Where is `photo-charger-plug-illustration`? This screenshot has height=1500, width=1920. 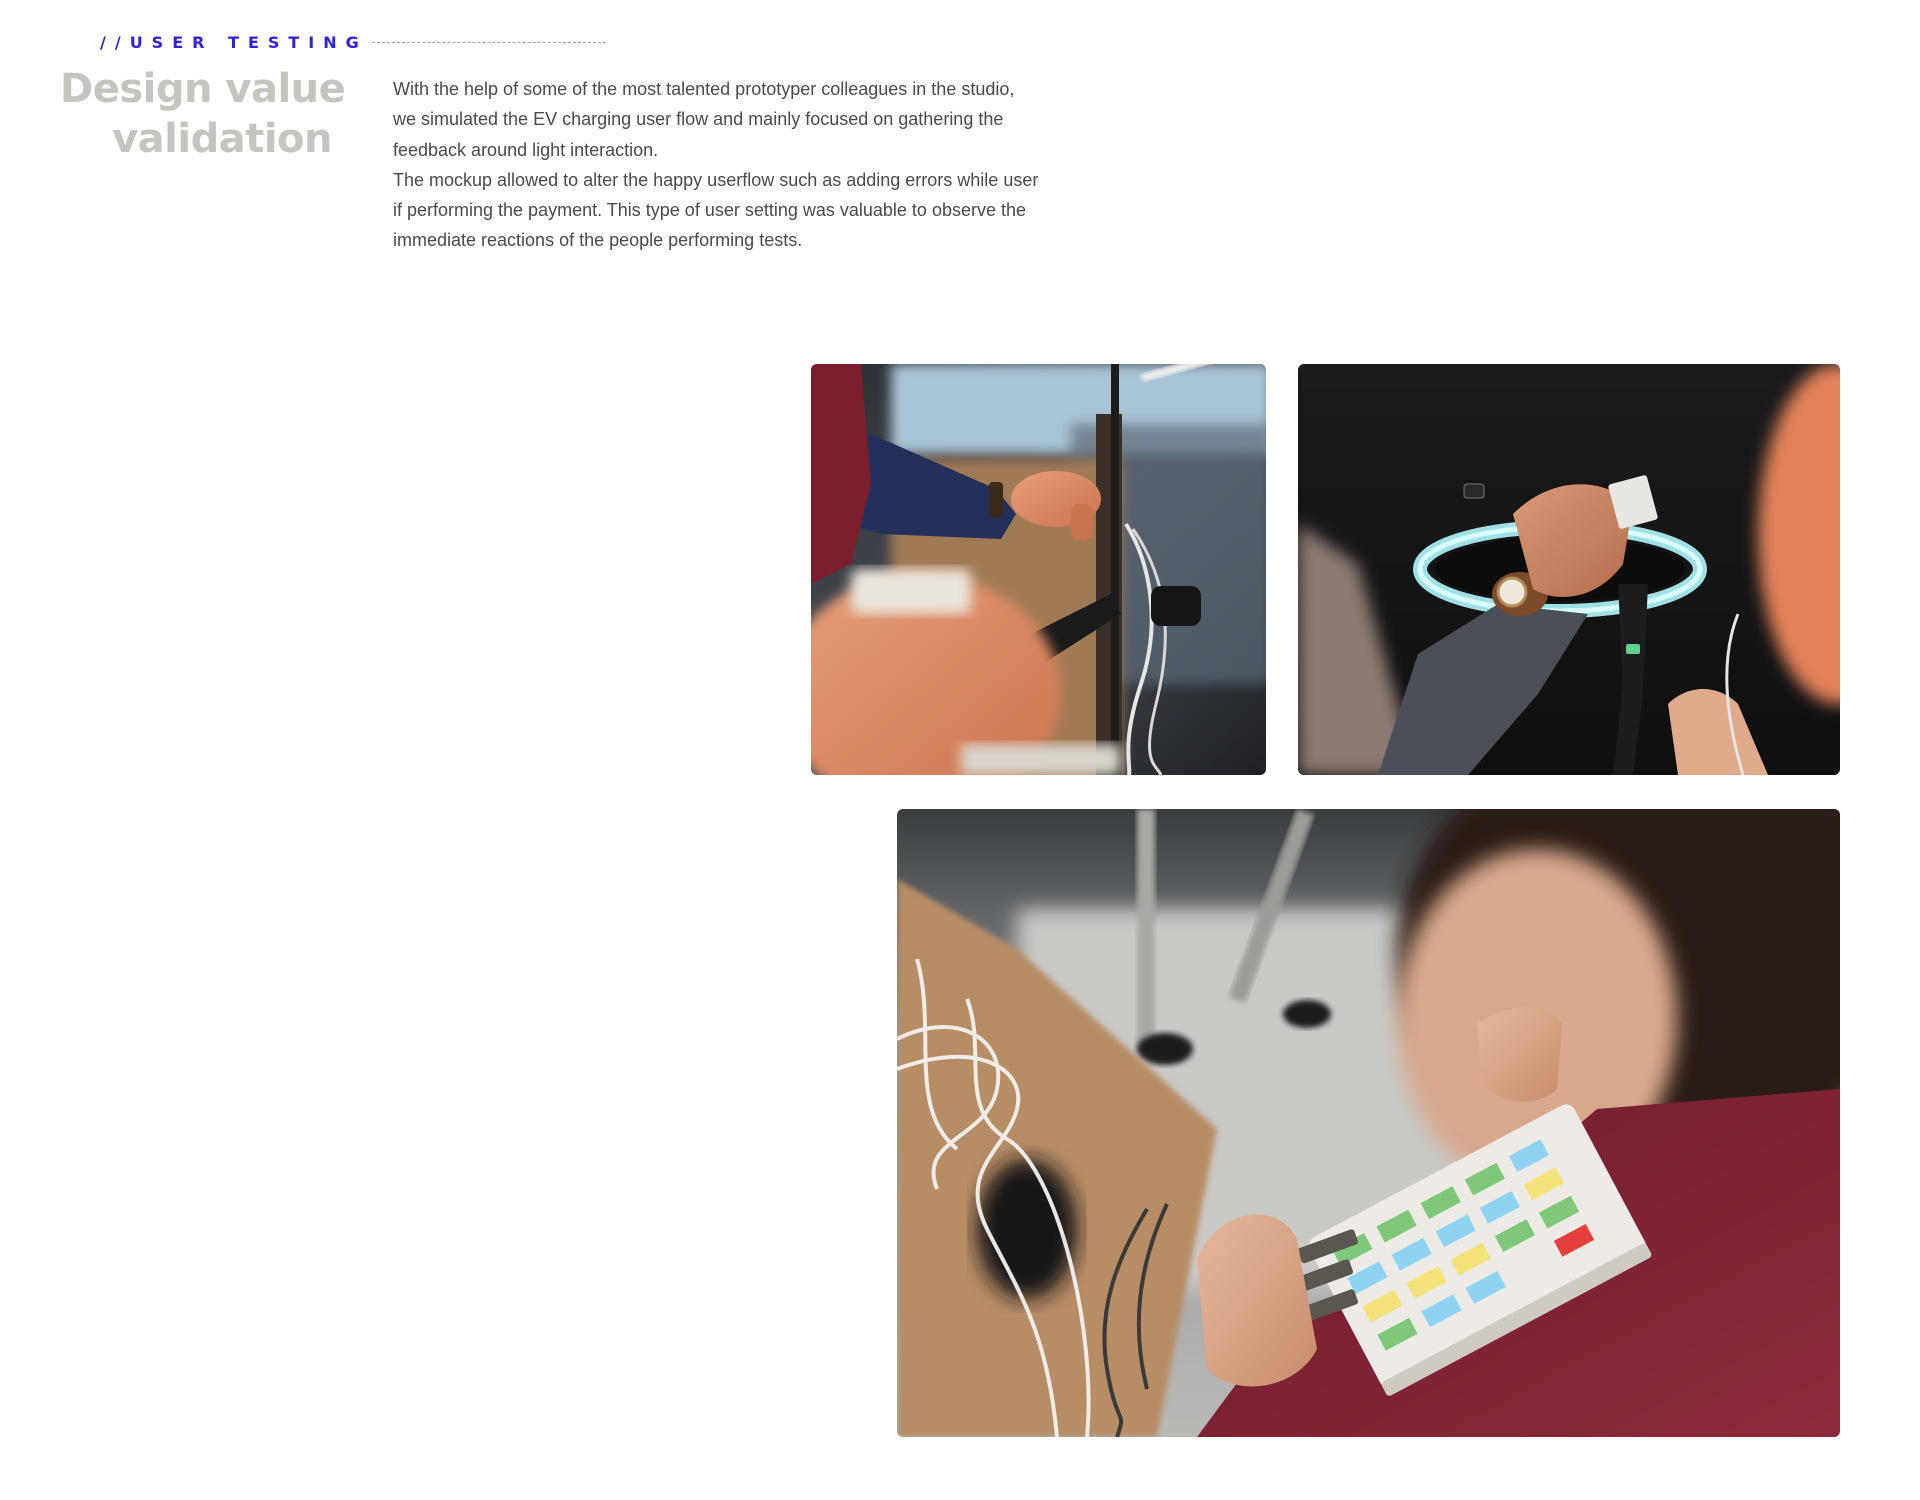 photo-charger-plug-illustration is located at coordinates (1038, 569).